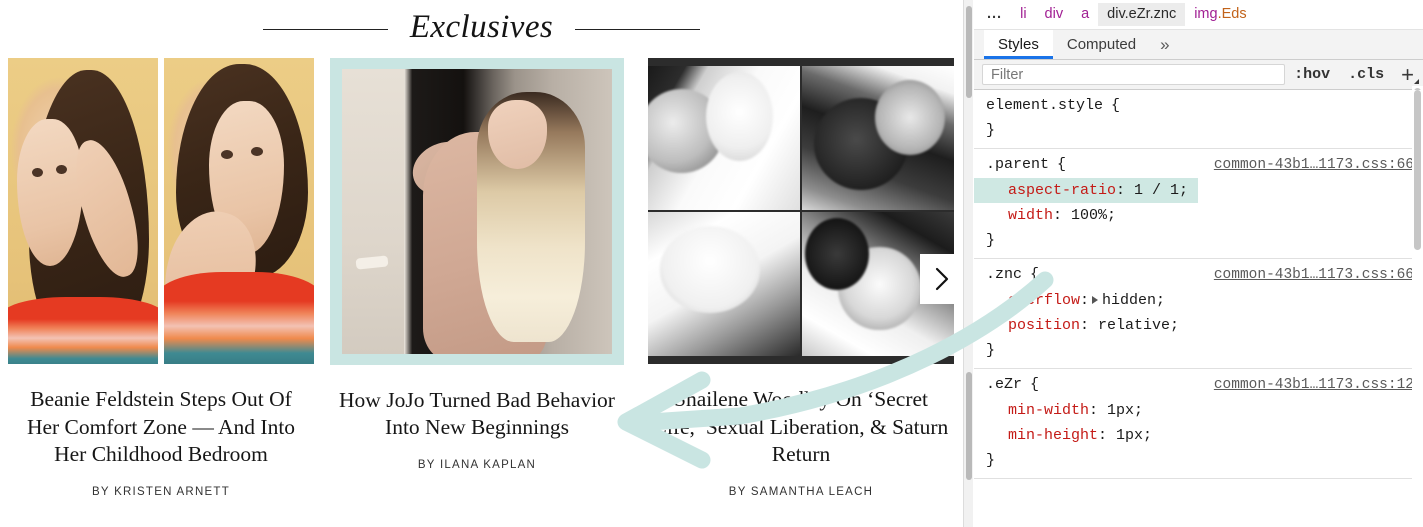  What do you see at coordinates (1198, 325) in the screenshot?
I see `declaration-row: position: relative;` at bounding box center [1198, 325].